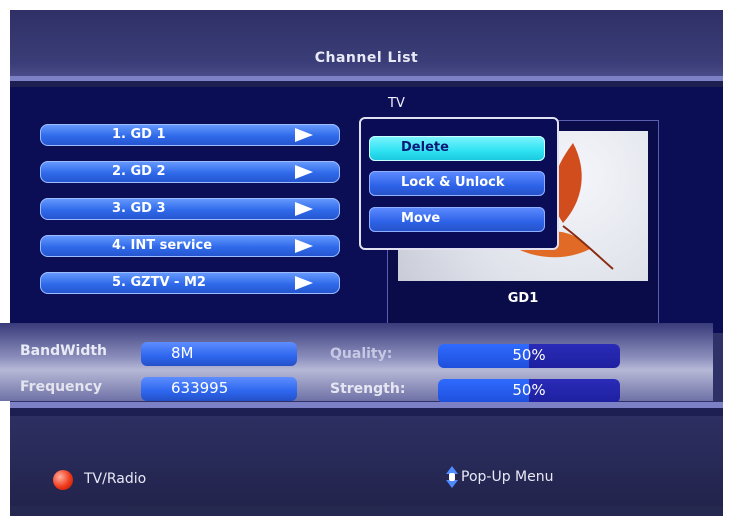 The width and height of the screenshot is (733, 523). What do you see at coordinates (182, 353) in the screenshot?
I see `bandwidth-value: 8M` at bounding box center [182, 353].